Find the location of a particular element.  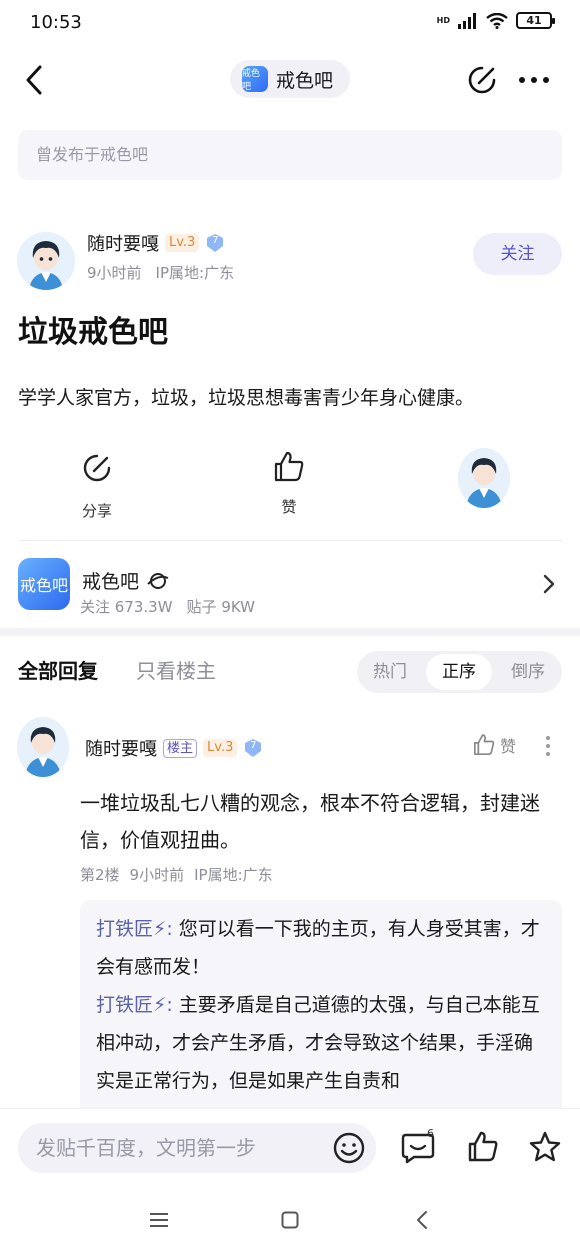

share-button: 分享 is located at coordinates (97, 486).